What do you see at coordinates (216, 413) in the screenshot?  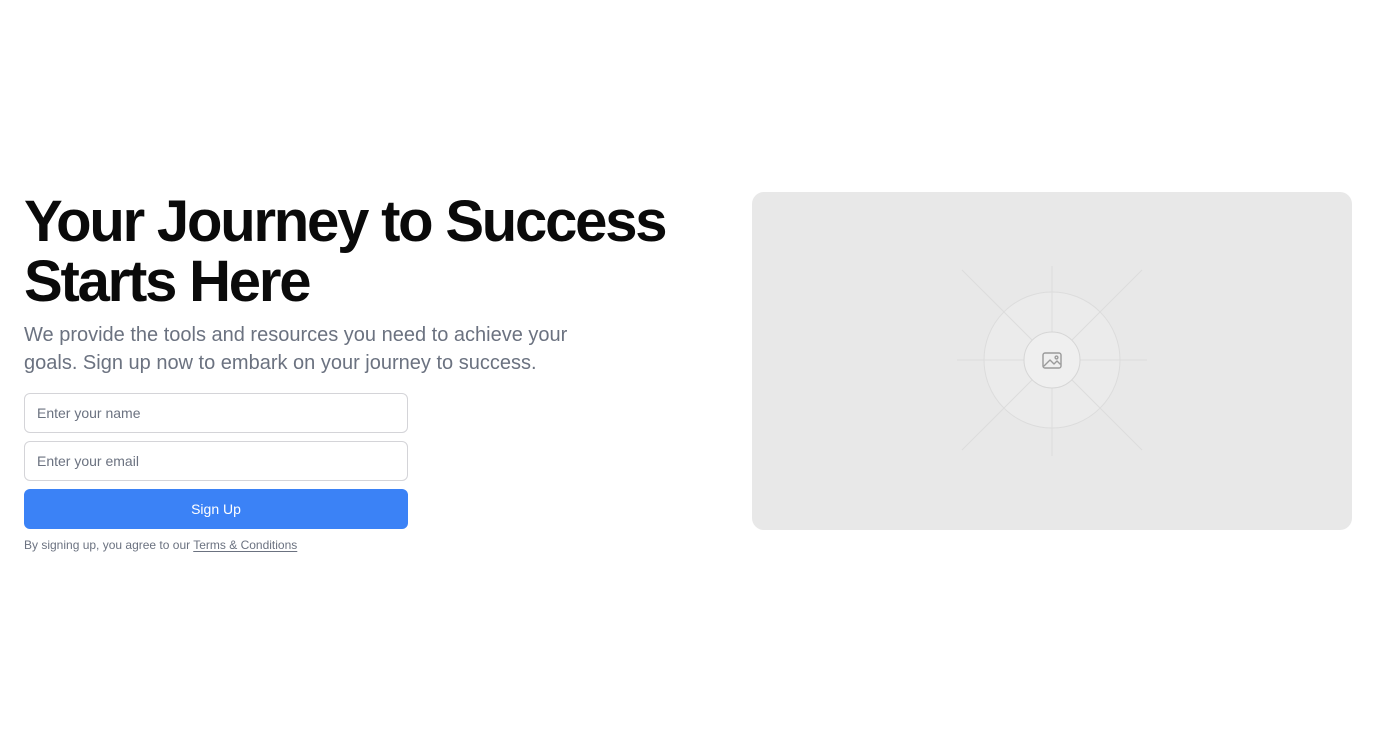 I see `name-input` at bounding box center [216, 413].